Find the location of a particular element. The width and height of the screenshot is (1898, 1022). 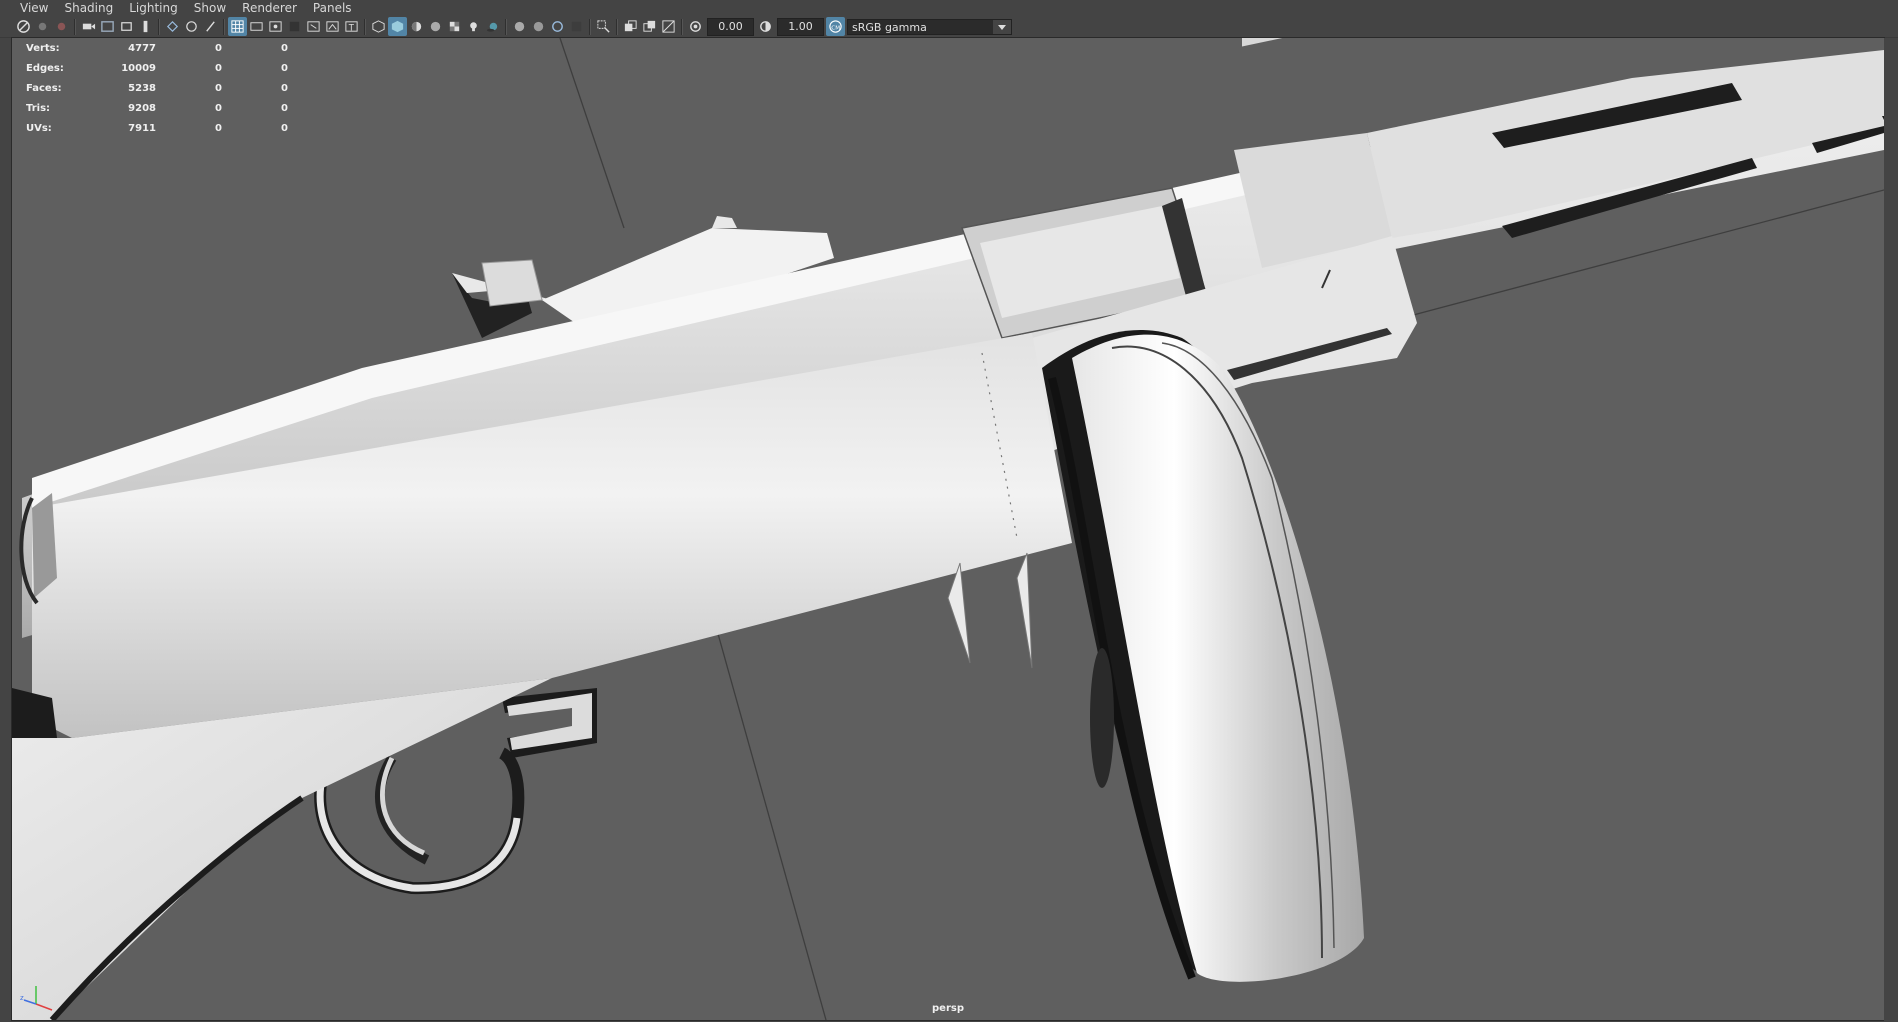

panel-right-edge is located at coordinates (1891, 530).